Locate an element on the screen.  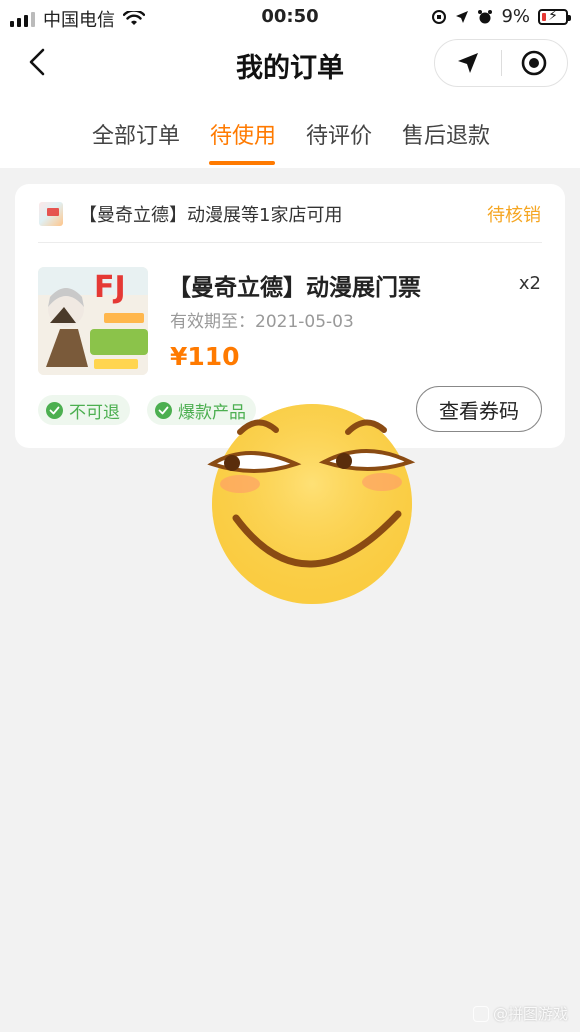
status-right: 9% ⚡ is located at coordinates (501, 16).